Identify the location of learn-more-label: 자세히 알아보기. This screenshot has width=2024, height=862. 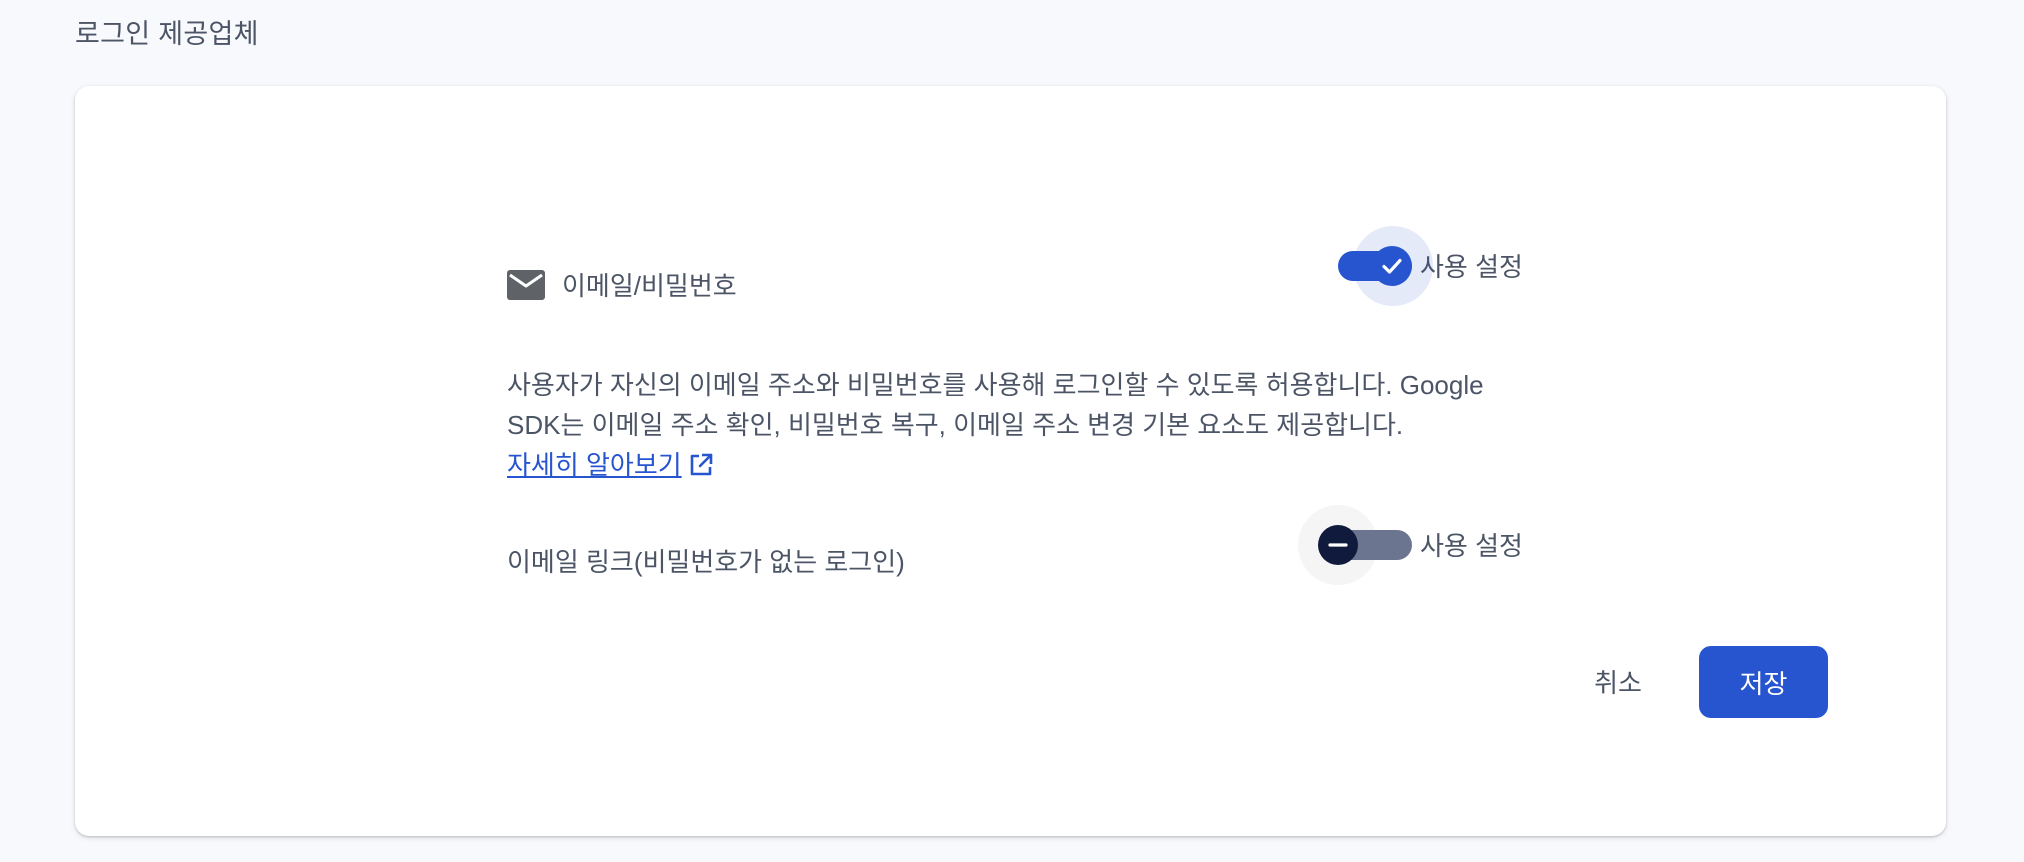
(594, 465).